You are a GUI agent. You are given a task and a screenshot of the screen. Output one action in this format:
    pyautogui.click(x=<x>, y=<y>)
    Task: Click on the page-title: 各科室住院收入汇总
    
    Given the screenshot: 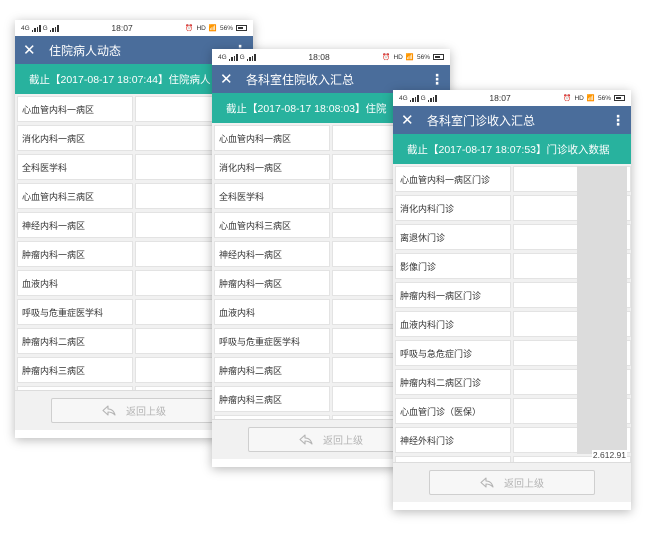 What is the action you would take?
    pyautogui.click(x=300, y=79)
    